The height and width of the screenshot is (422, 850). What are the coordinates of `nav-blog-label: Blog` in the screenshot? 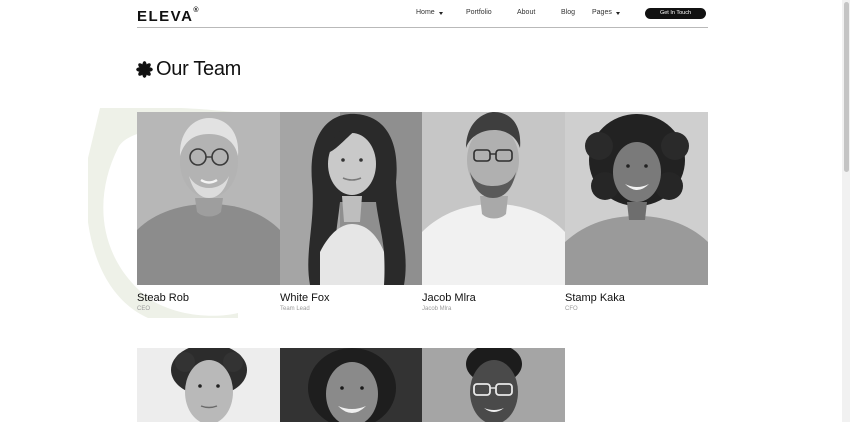 It's located at (568, 12).